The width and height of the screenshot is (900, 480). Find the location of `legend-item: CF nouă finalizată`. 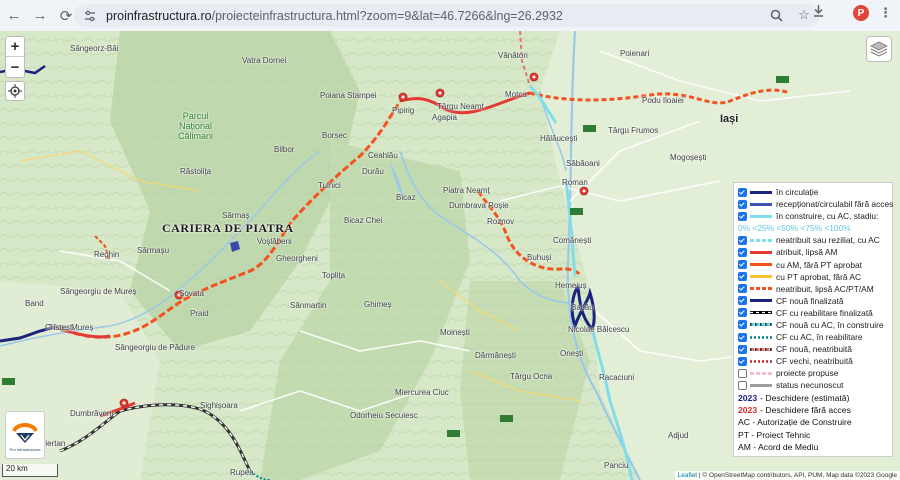

legend-item: CF nouă finalizată is located at coordinates (813, 301).